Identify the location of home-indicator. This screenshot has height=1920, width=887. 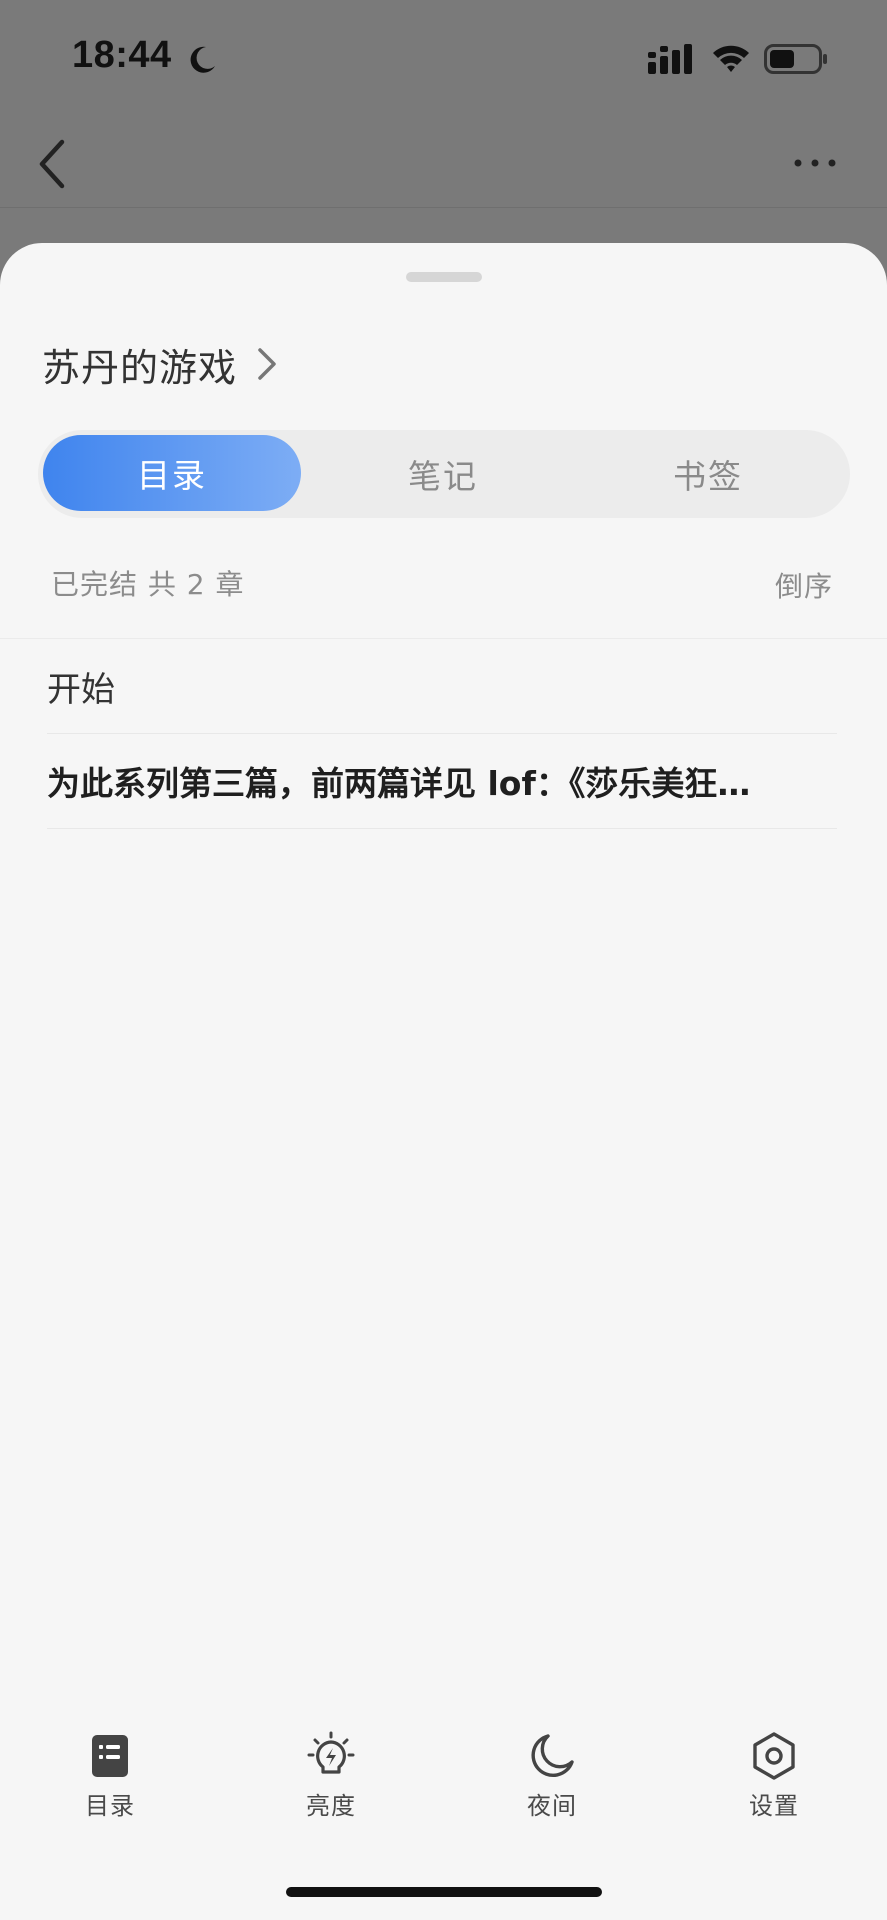
(444, 1892).